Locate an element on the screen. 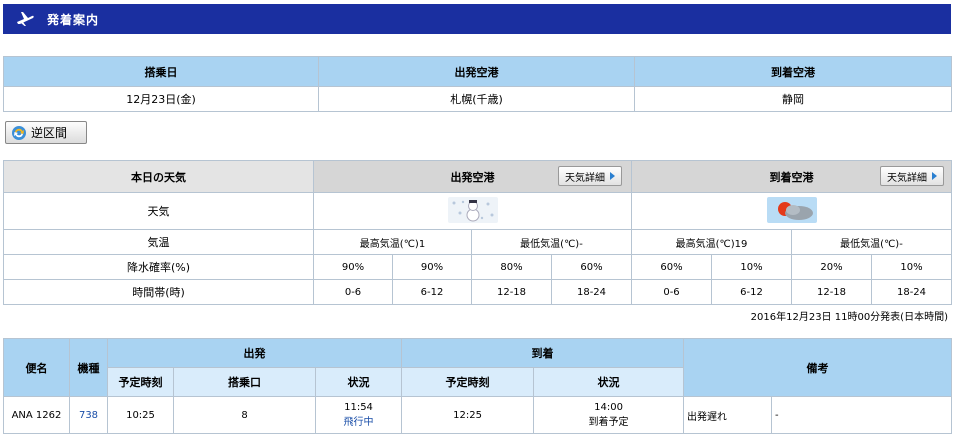 The width and height of the screenshot is (956, 440). gate-header: 搭乗口 is located at coordinates (244, 382).